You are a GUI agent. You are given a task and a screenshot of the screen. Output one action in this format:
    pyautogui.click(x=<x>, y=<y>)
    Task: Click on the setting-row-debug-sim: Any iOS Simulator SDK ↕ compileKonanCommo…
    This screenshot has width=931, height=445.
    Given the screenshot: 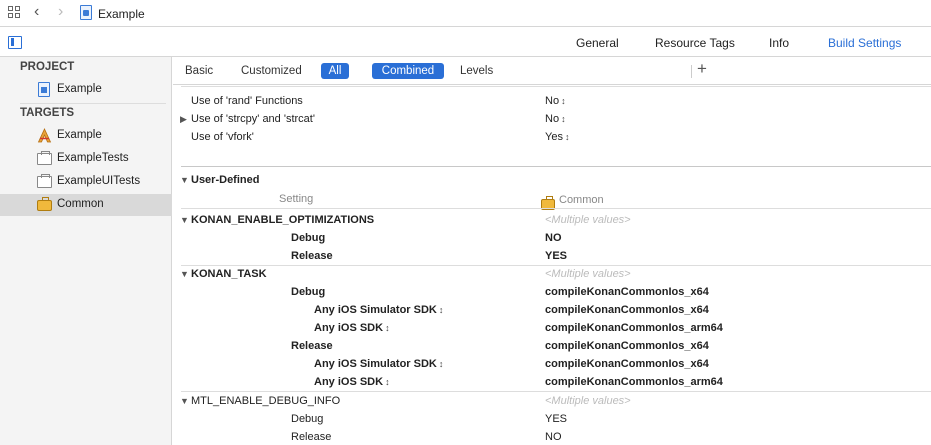 What is the action you would take?
    pyautogui.click(x=552, y=310)
    